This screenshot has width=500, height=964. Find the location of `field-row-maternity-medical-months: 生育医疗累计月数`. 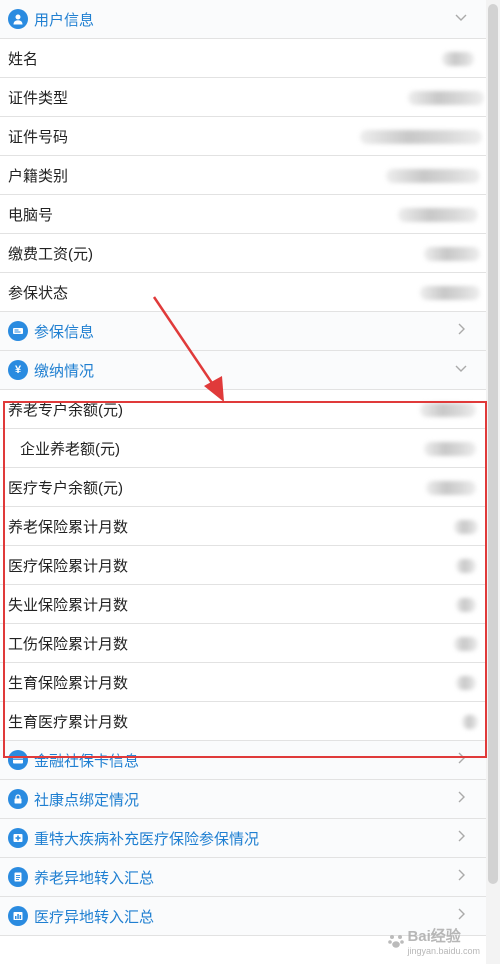

field-row-maternity-medical-months: 生育医疗累计月数 is located at coordinates (243, 721).